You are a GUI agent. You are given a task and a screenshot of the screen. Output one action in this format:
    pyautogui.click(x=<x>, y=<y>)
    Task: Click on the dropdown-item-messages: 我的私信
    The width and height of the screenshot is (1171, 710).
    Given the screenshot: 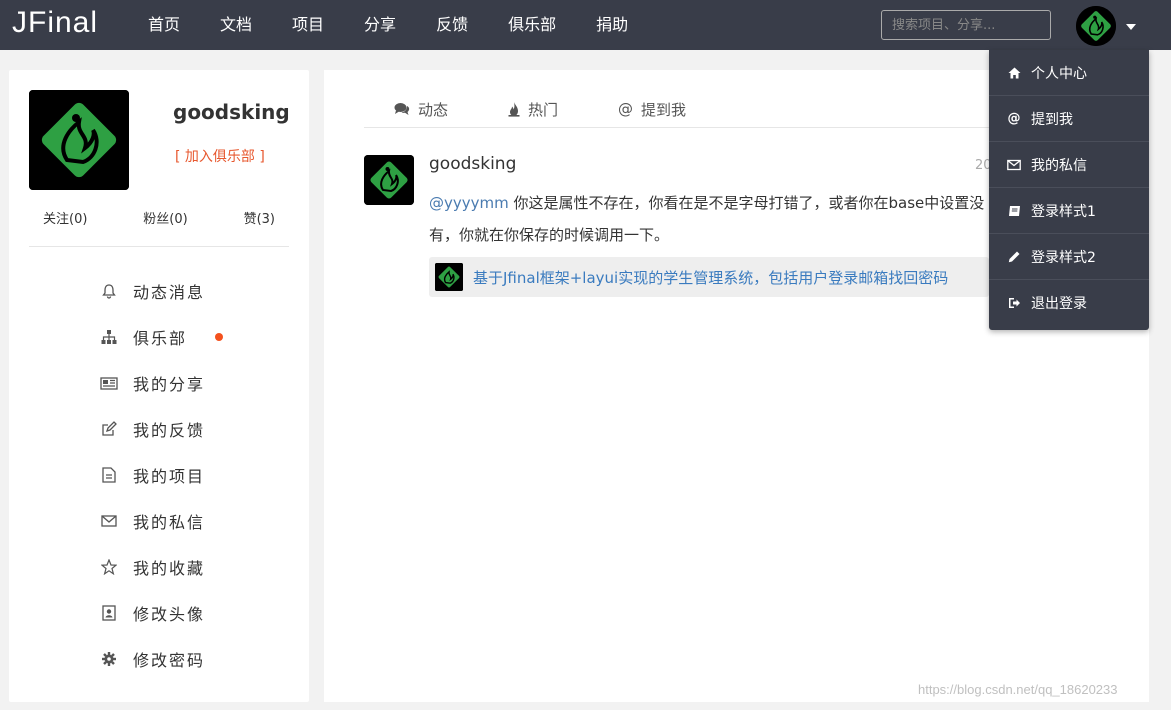 What is the action you would take?
    pyautogui.click(x=1069, y=165)
    